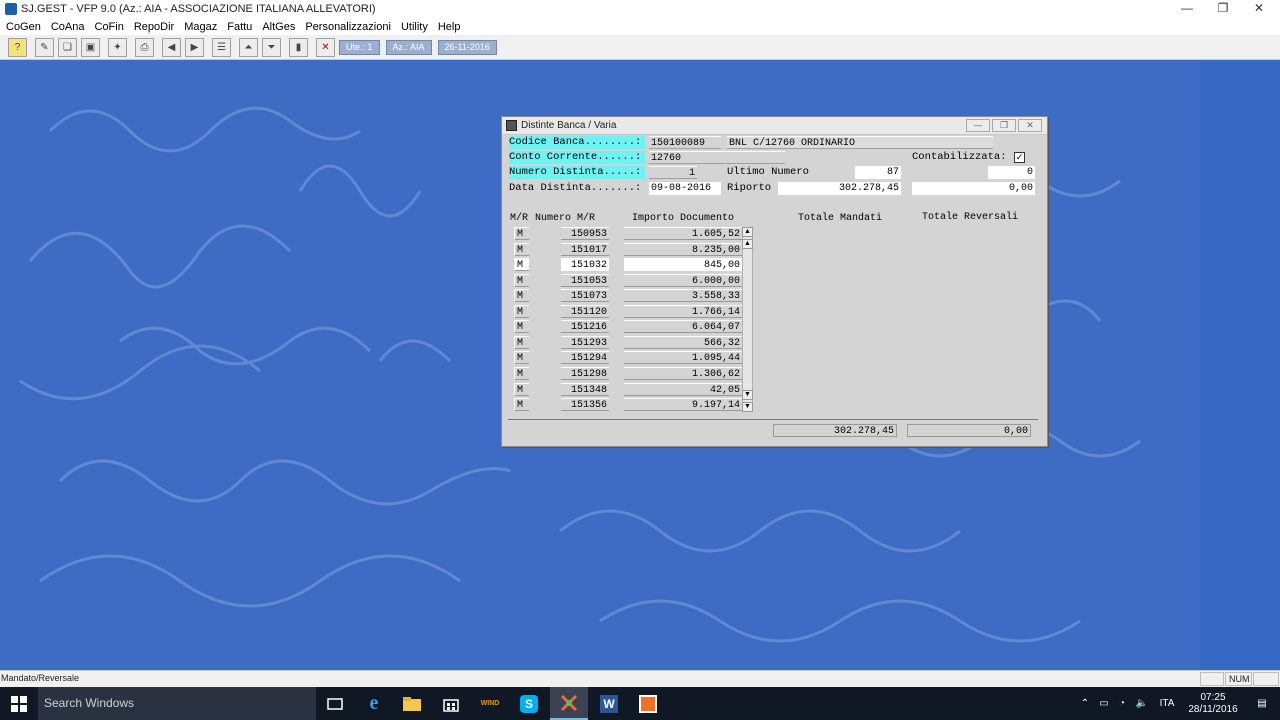  Describe the element at coordinates (683, 233) in the screenshot. I see `row-importo-cell: 1.605,52` at that location.